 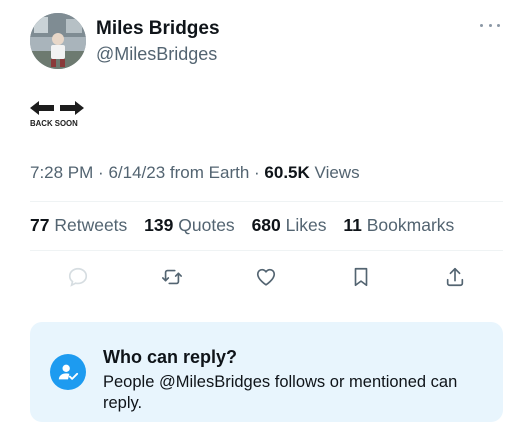 I want to click on reply-icon, so click(x=78, y=277).